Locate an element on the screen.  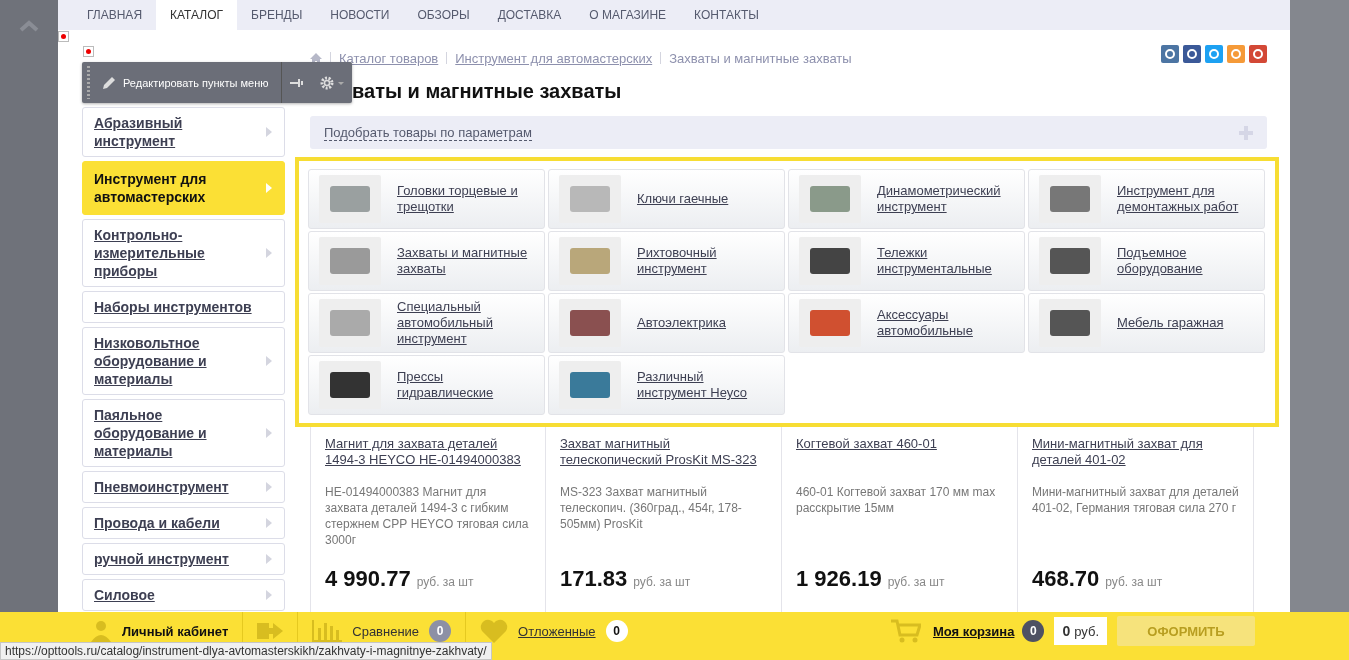
wishlist-count: 0 is located at coordinates (616, 631).